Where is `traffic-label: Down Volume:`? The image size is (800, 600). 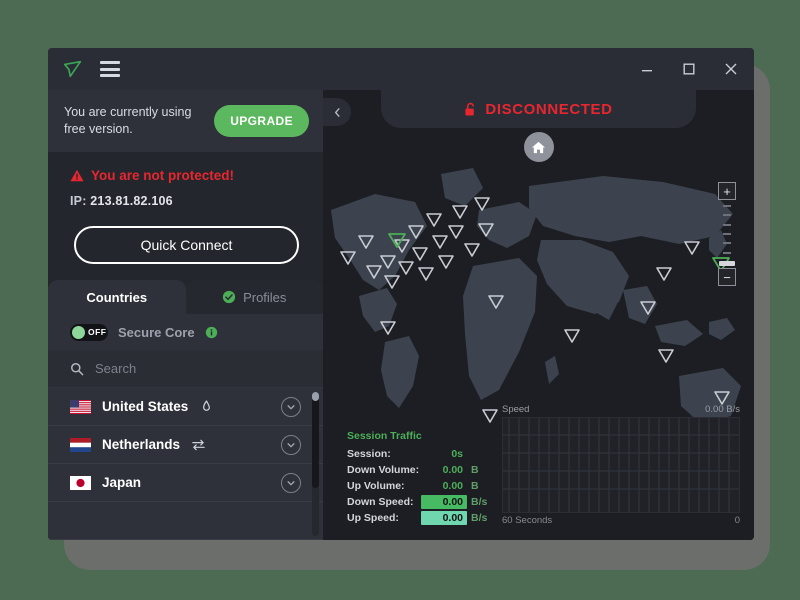 traffic-label: Down Volume: is located at coordinates (383, 469).